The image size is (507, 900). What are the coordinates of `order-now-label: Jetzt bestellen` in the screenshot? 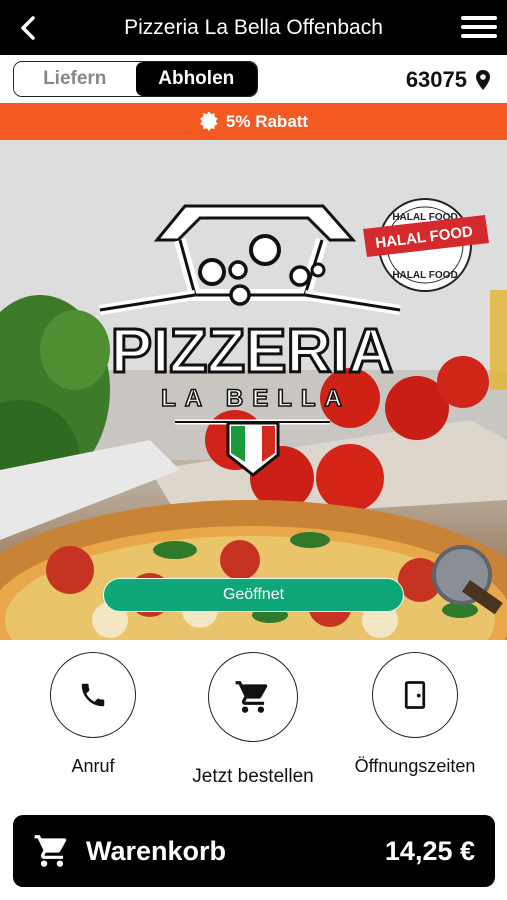 It's located at (253, 776).